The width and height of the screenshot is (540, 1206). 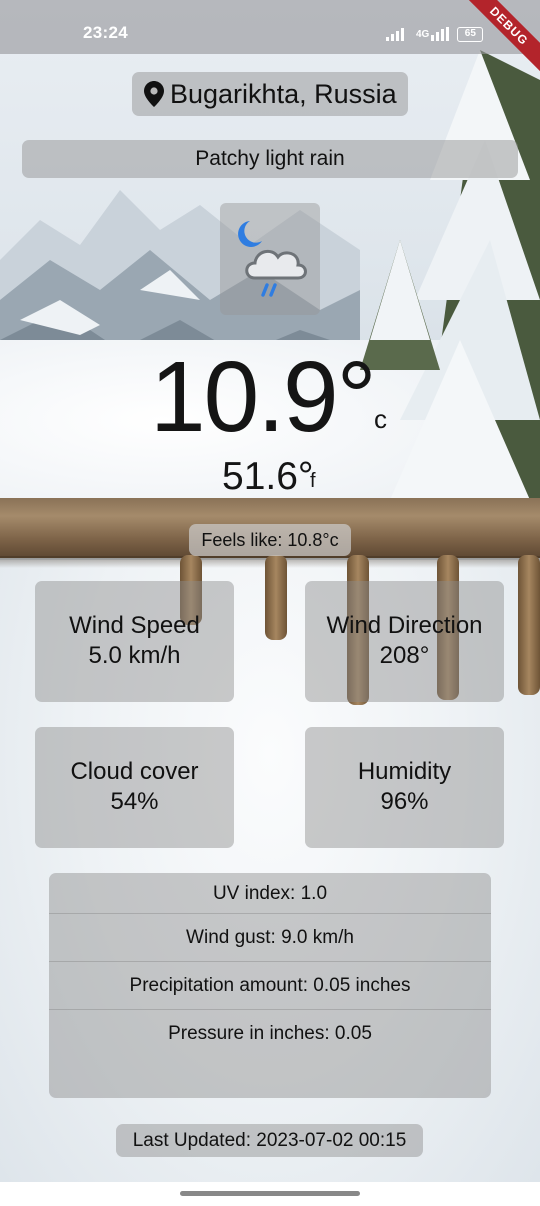 What do you see at coordinates (440, 34) in the screenshot?
I see `signal-4g-icon` at bounding box center [440, 34].